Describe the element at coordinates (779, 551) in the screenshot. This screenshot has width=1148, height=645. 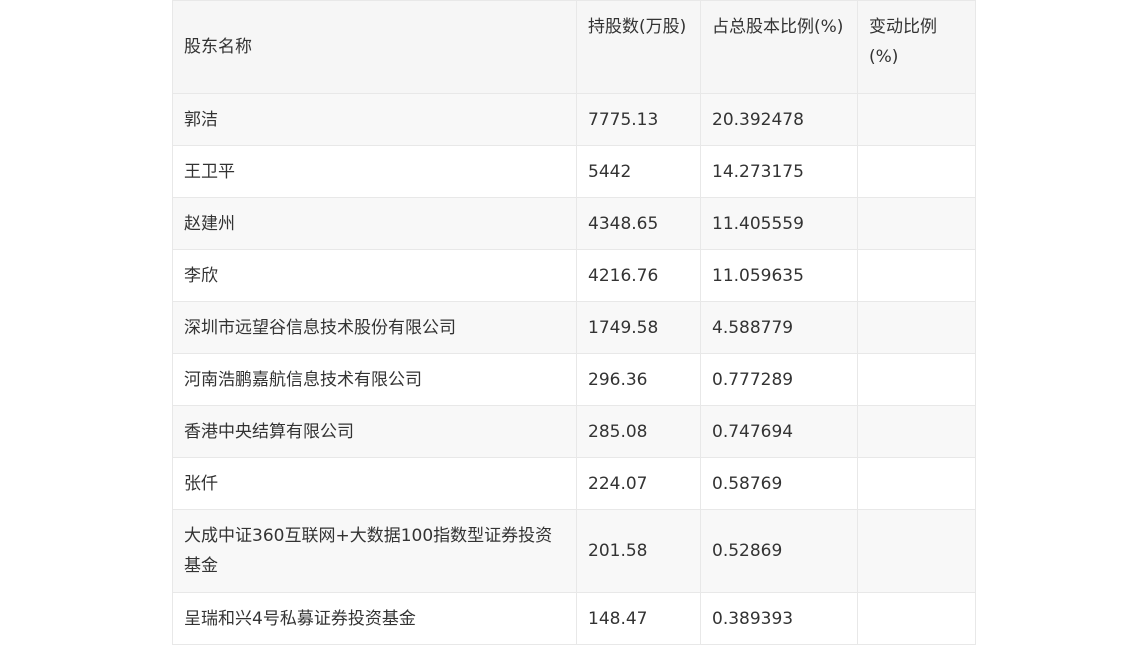
I see `cell-ratio: 0.52869` at that location.